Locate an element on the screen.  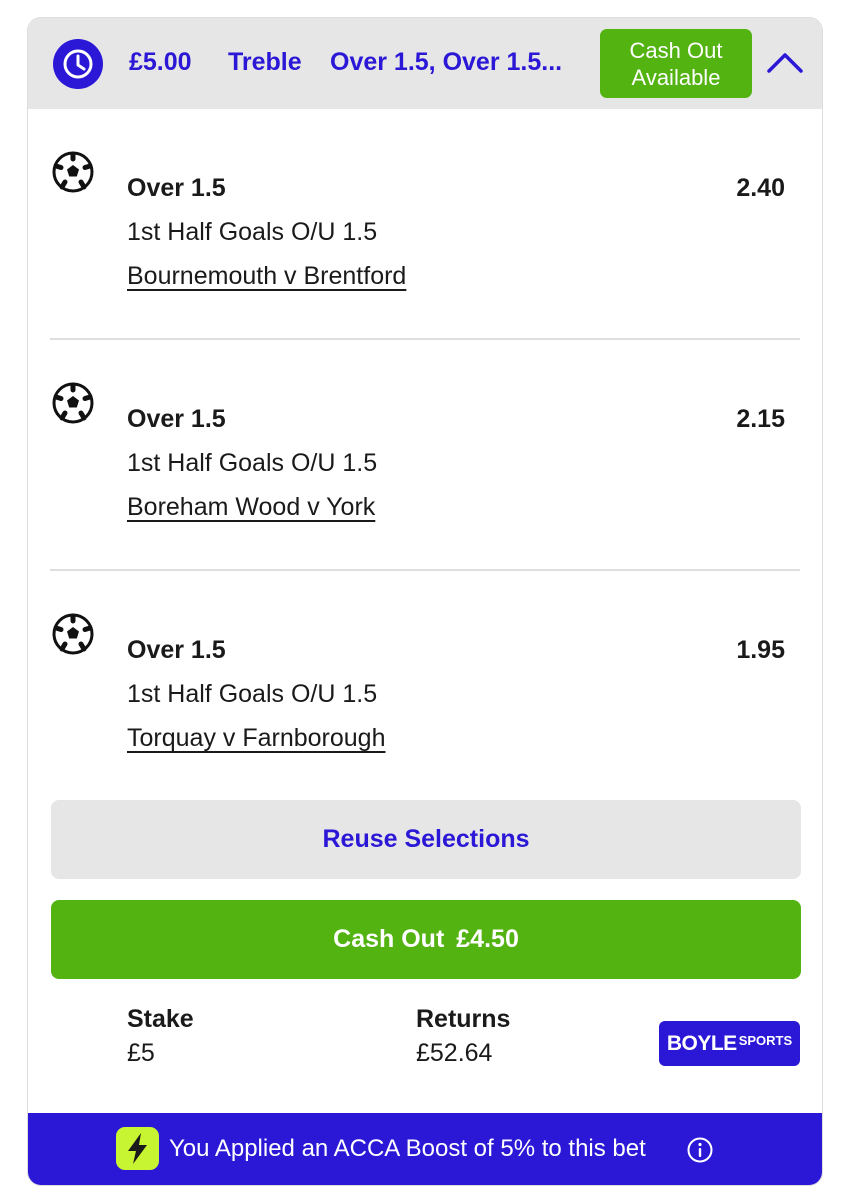
returns-label: Returns is located at coordinates (463, 1019).